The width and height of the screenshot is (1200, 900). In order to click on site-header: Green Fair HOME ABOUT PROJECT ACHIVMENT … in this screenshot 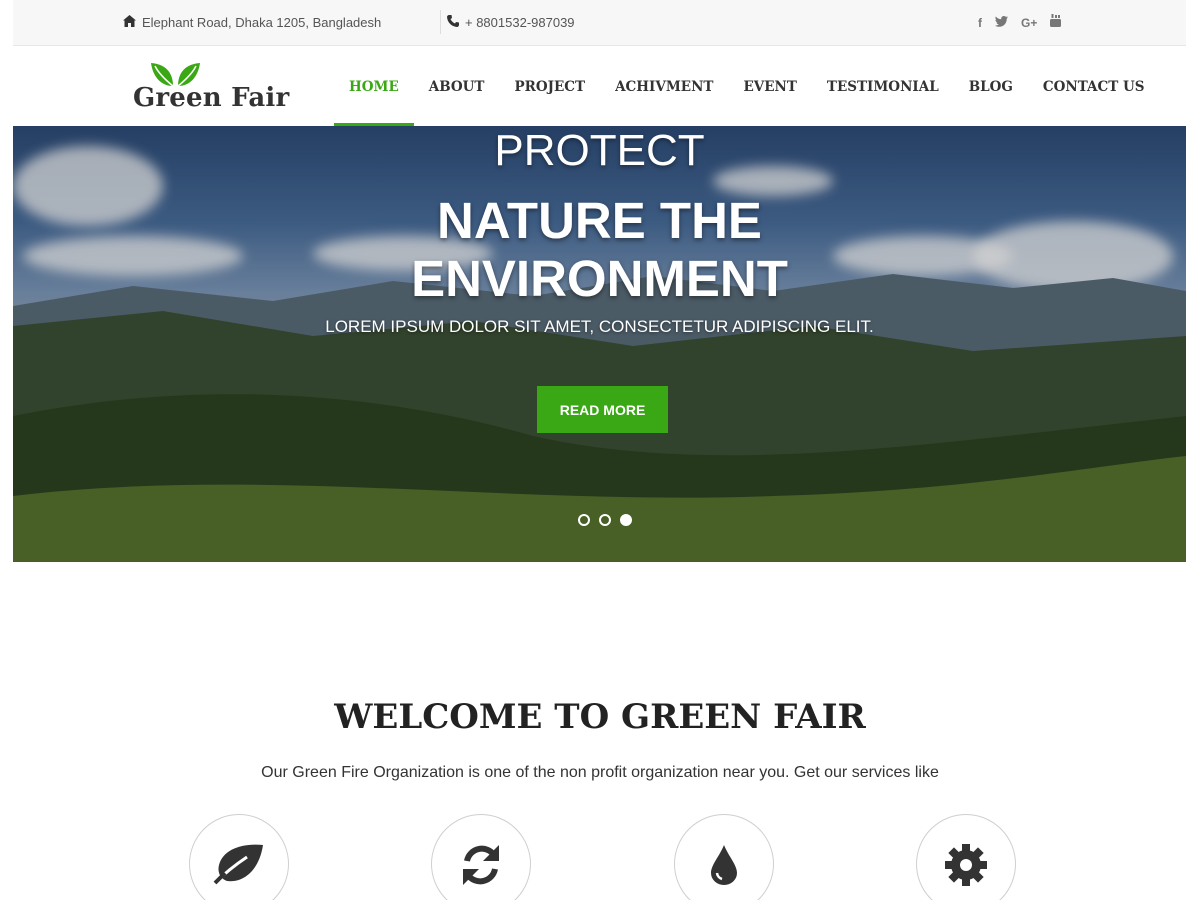, I will do `click(599, 86)`.